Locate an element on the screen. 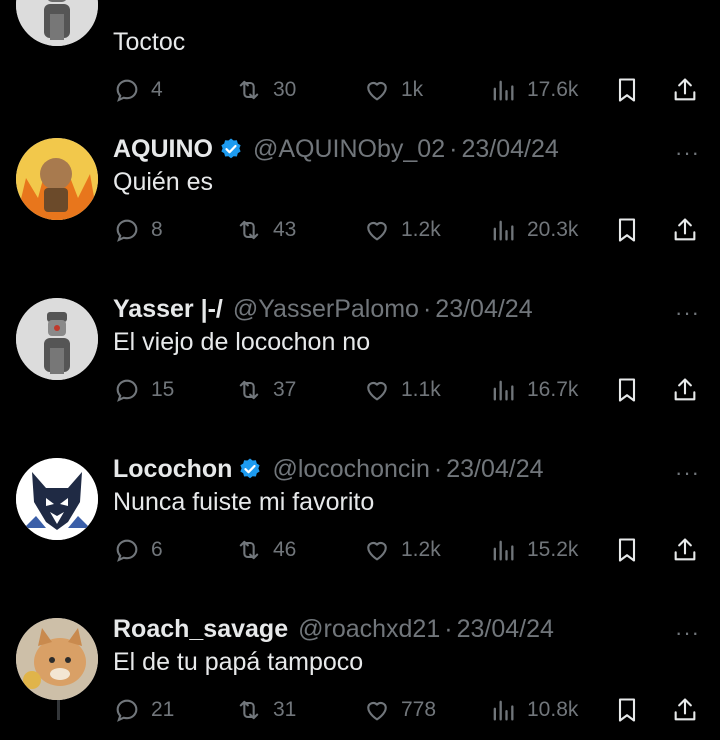  retweet-button: 46 is located at coordinates (265, 550).